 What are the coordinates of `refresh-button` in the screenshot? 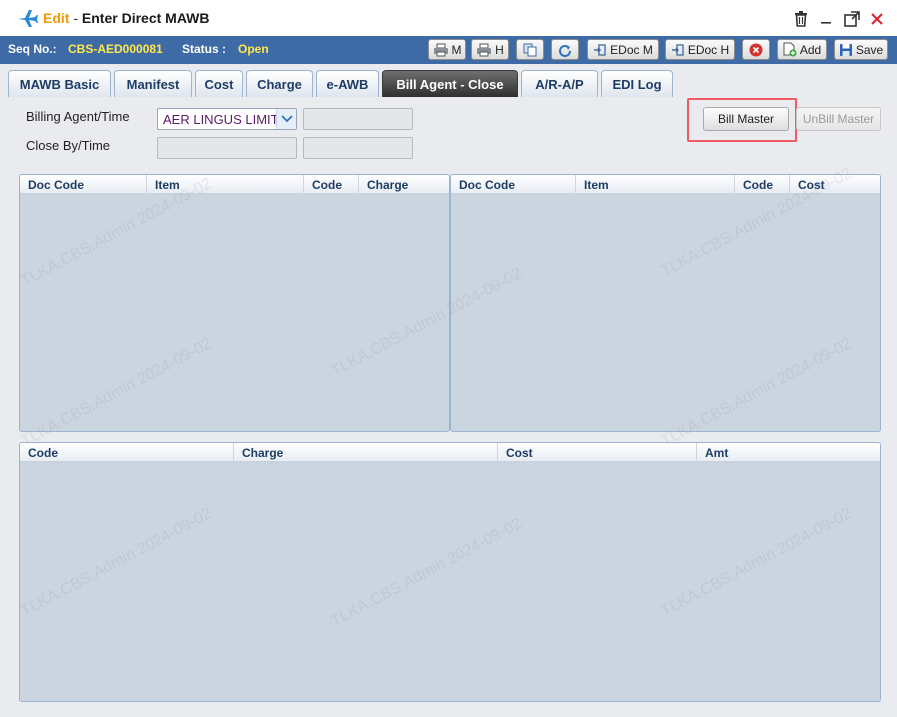 It's located at (565, 49).